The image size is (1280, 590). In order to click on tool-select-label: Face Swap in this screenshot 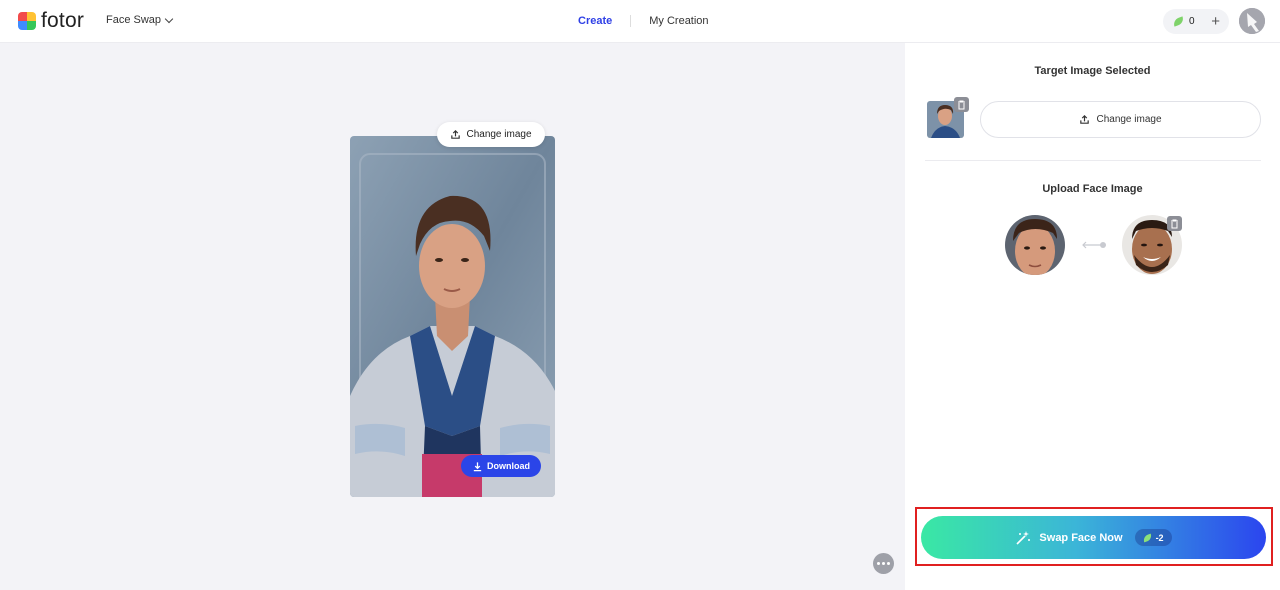, I will do `click(134, 20)`.